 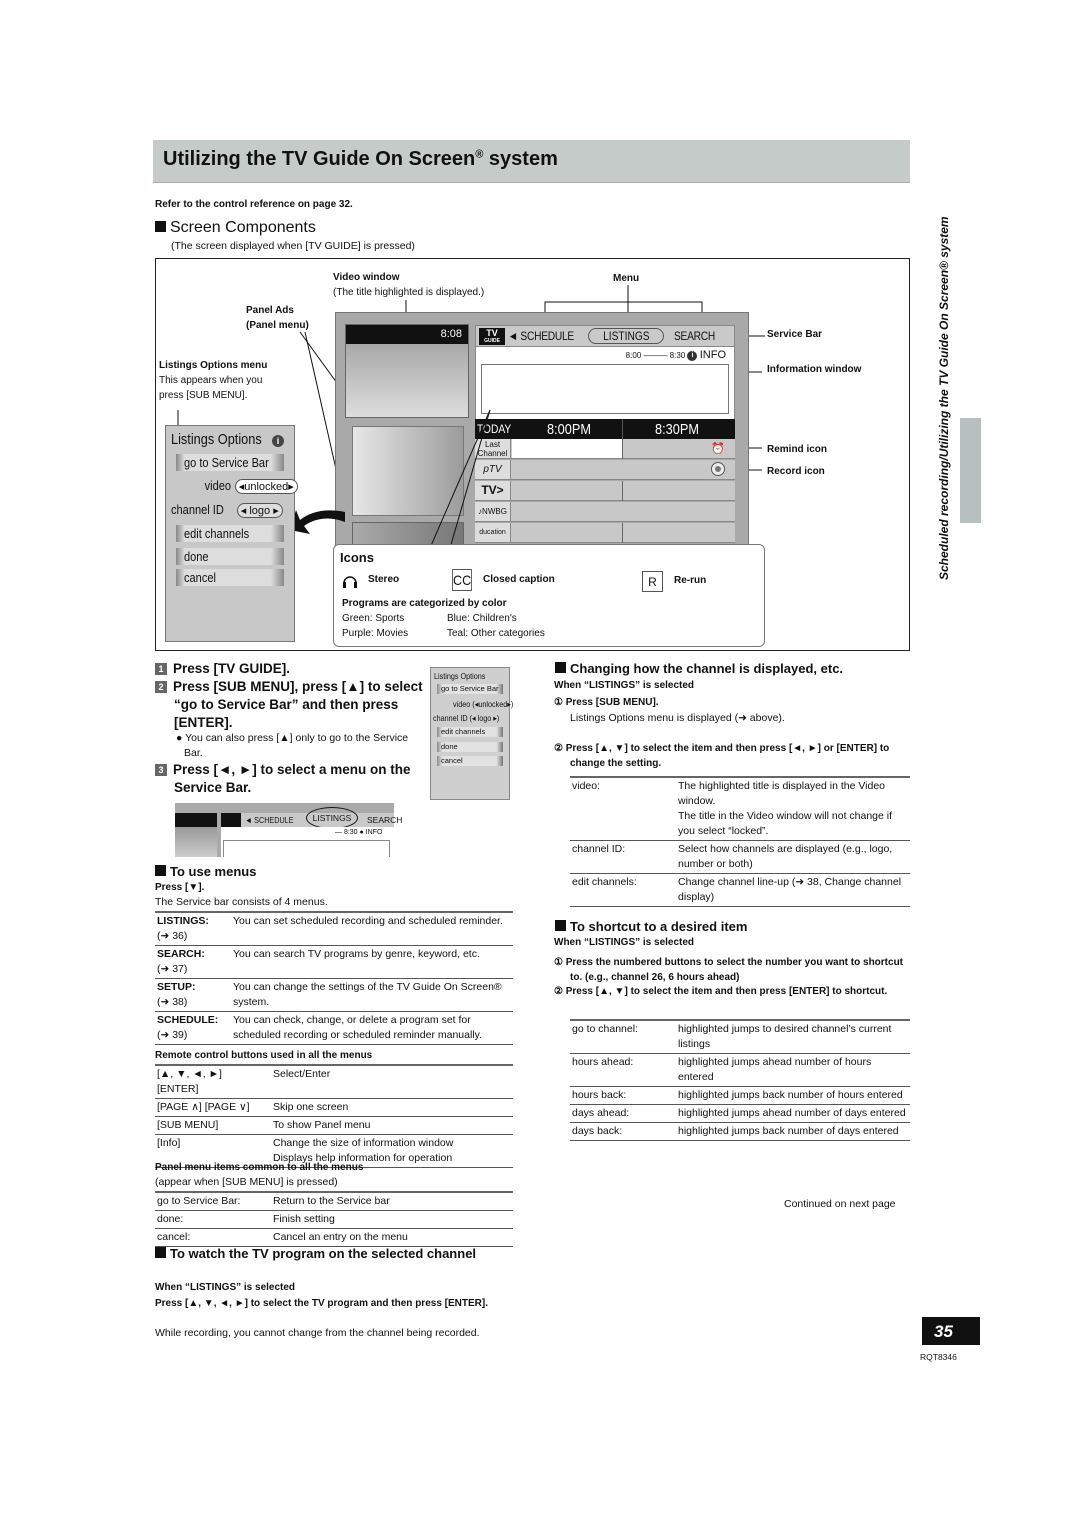 What do you see at coordinates (597, 1131) in the screenshot?
I see `row-key: days back:` at bounding box center [597, 1131].